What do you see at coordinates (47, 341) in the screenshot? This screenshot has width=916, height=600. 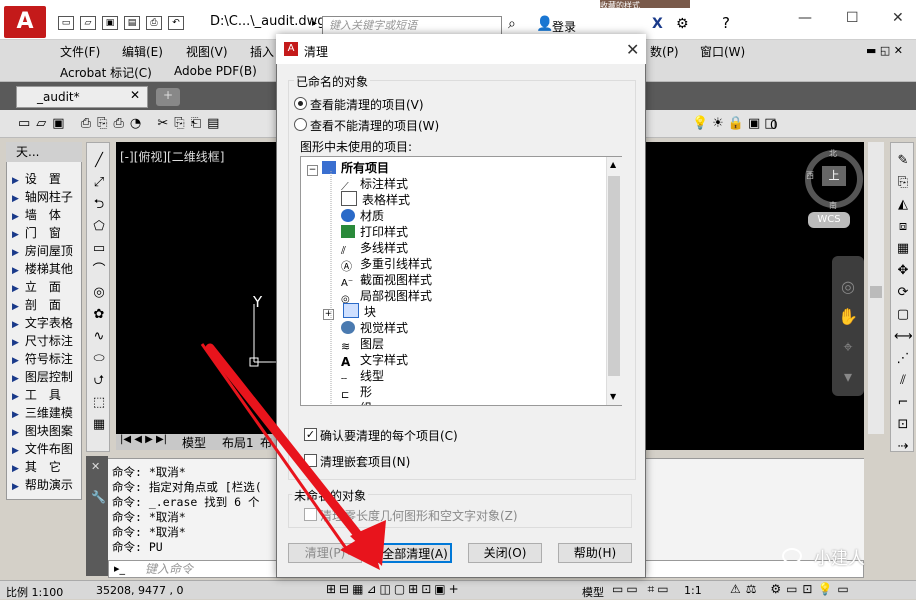 I see `panel-item-dimension: ▶ 尺寸标注` at bounding box center [47, 341].